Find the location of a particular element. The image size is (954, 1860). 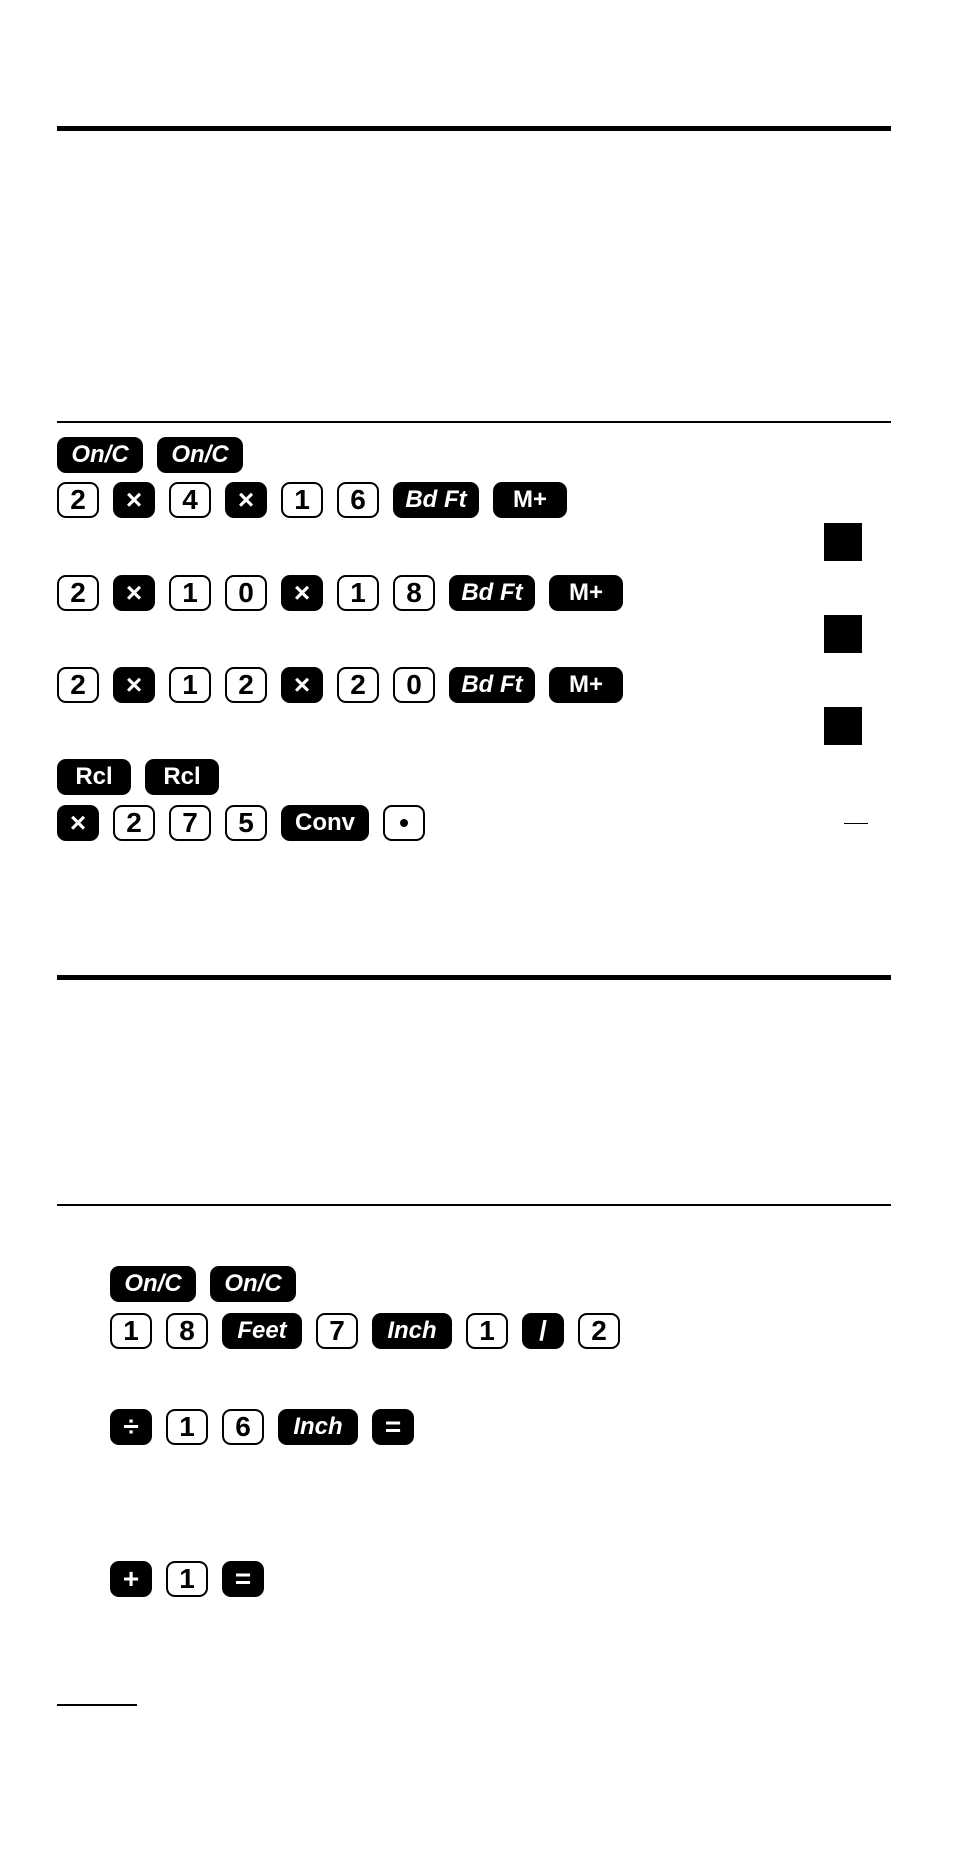

top-rule is located at coordinates (474, 128).